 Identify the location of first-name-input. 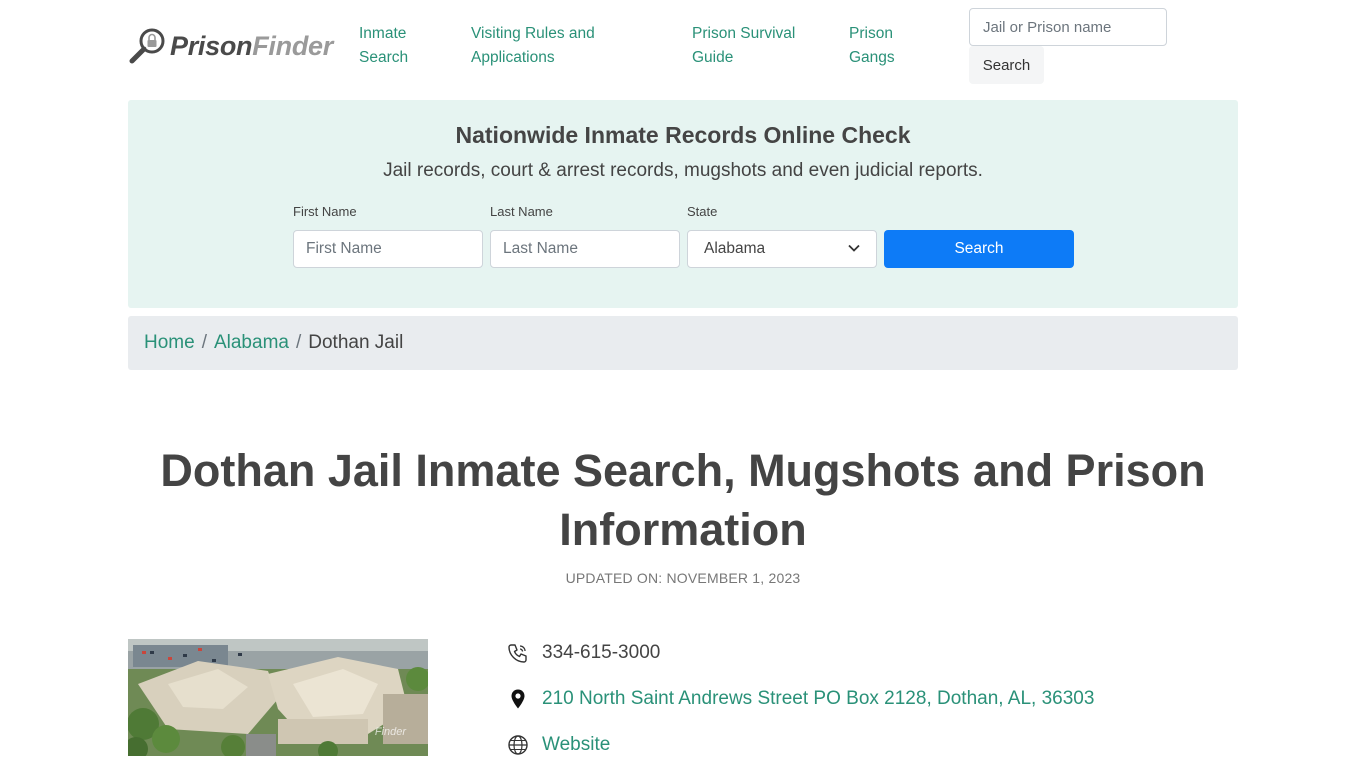
(388, 249).